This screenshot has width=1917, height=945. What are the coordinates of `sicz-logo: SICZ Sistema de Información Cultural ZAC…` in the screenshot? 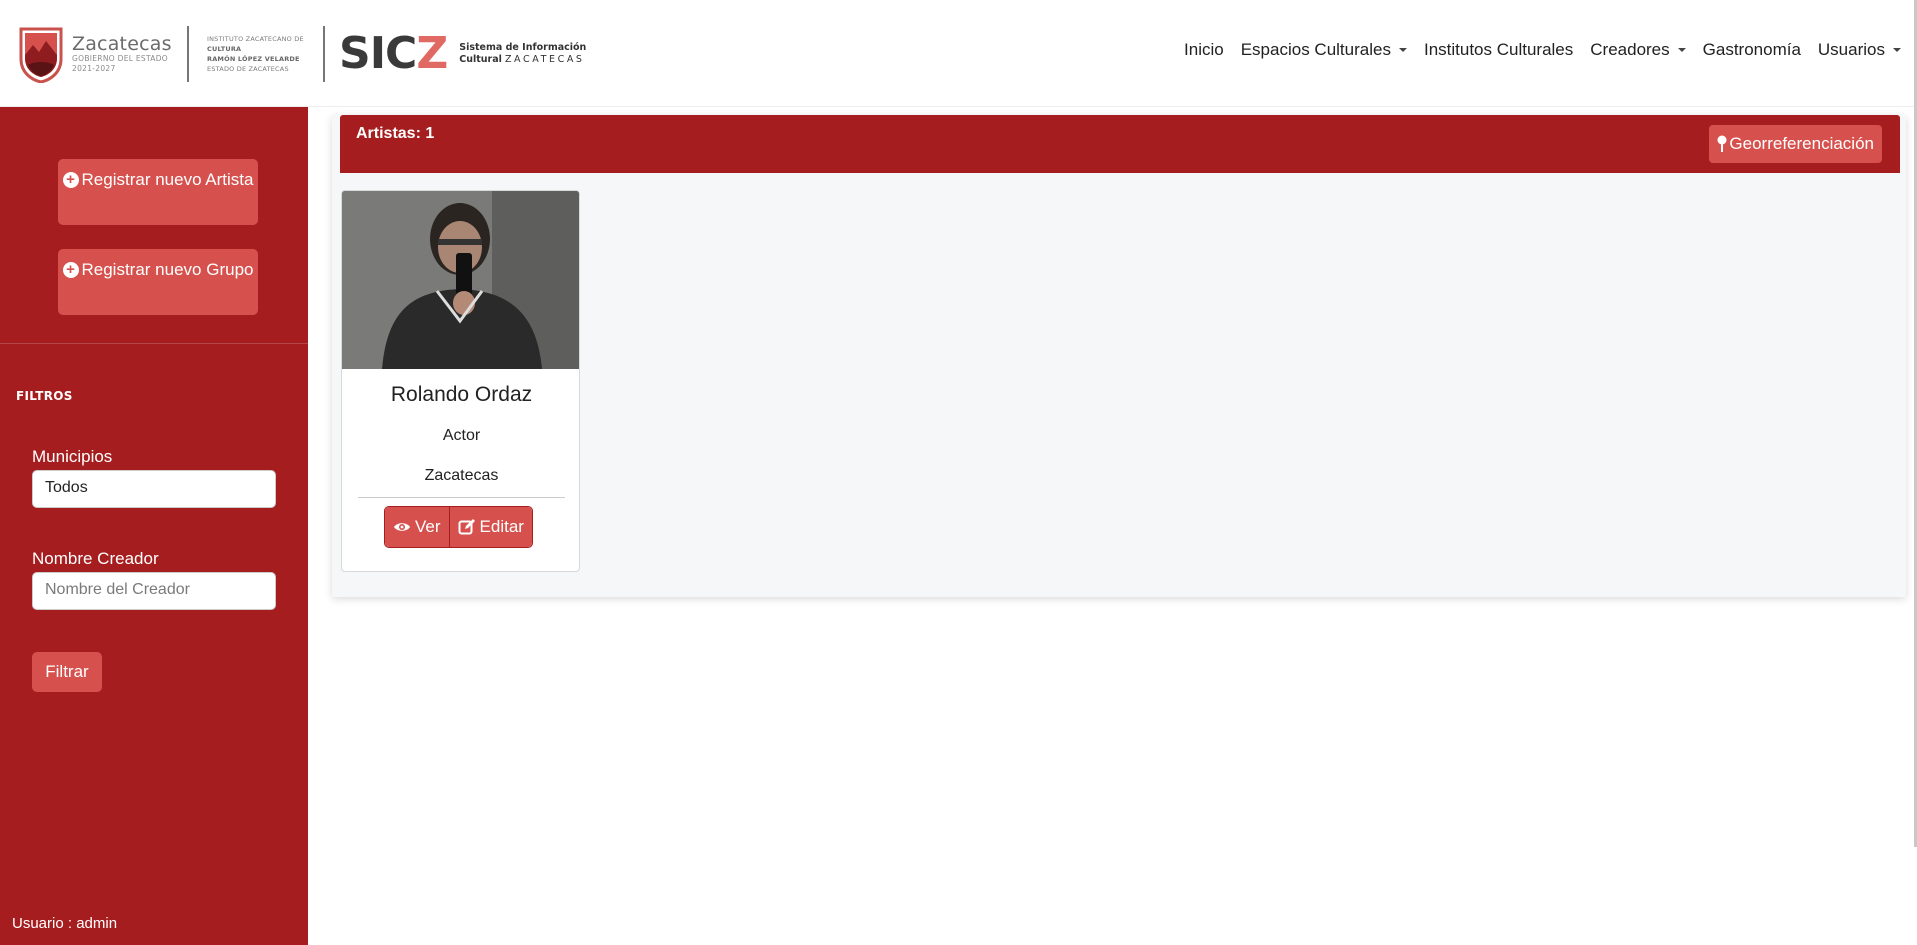 It's located at (462, 54).